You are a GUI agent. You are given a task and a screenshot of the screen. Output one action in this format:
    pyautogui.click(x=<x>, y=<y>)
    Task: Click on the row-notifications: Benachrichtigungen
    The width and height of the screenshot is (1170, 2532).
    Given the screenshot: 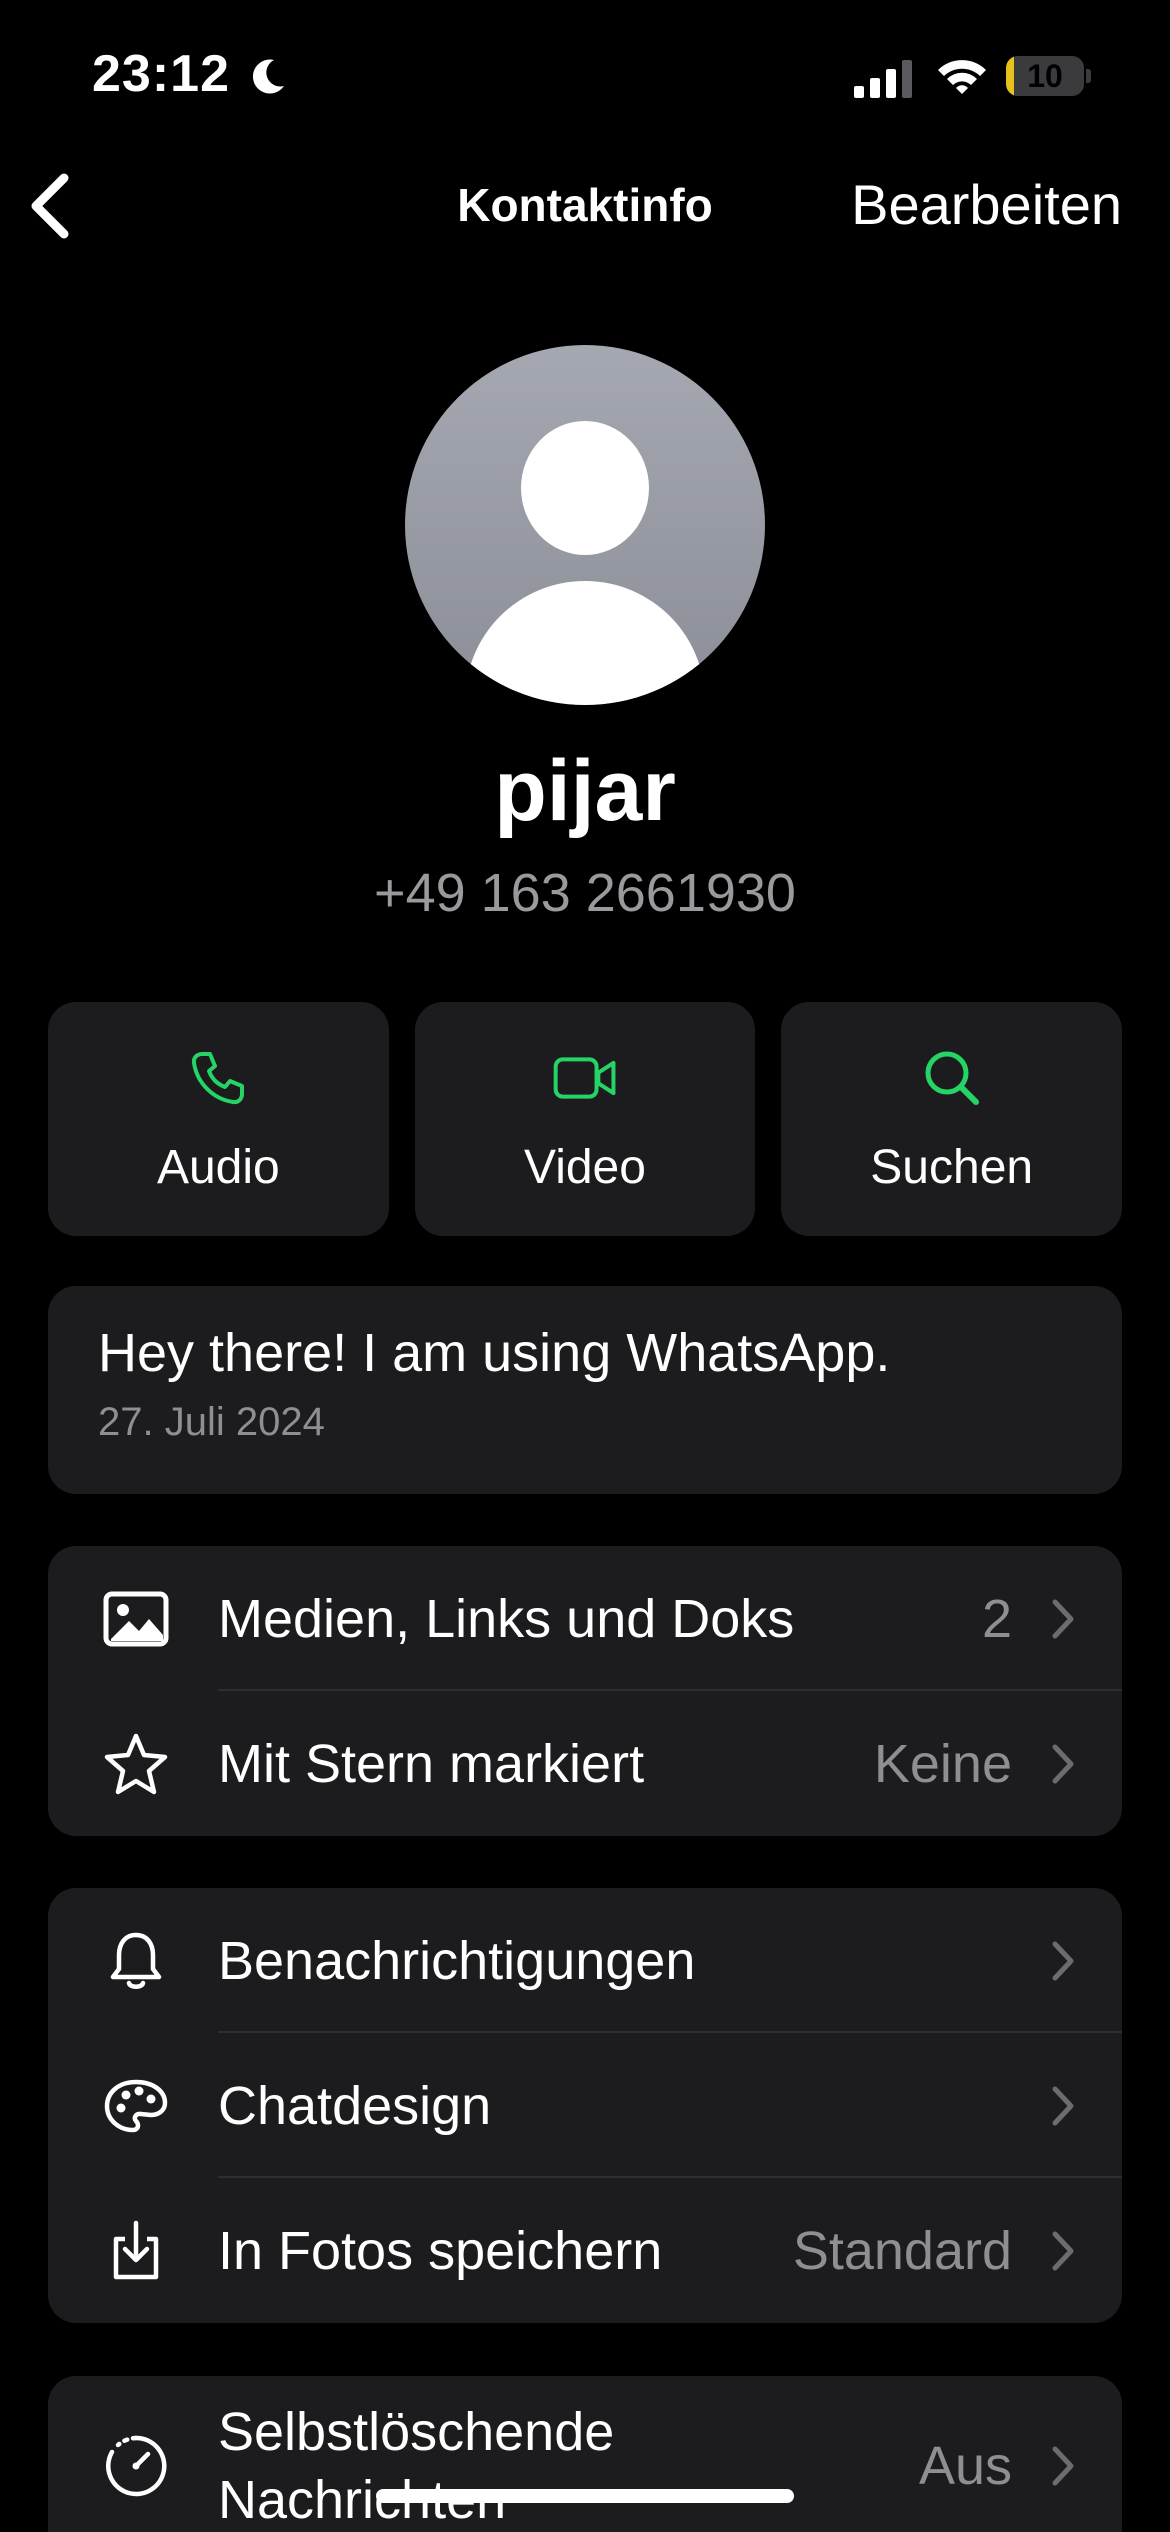 What is the action you would take?
    pyautogui.click(x=585, y=1960)
    